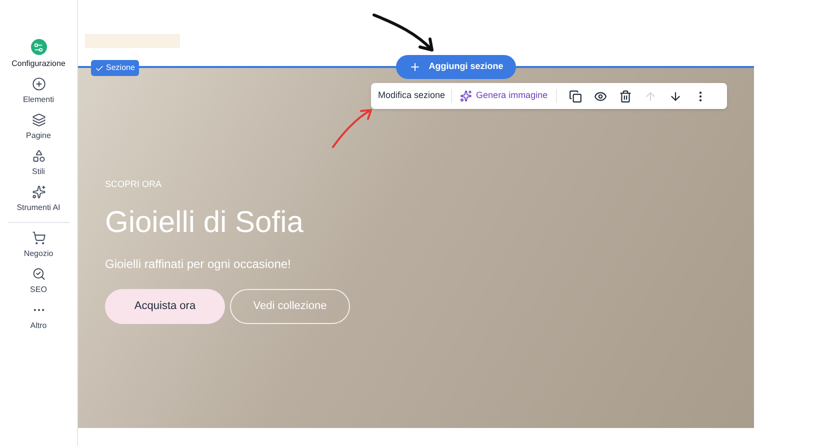 The image size is (816, 446). I want to click on sidebar-item: Strumenti AI, so click(38, 199).